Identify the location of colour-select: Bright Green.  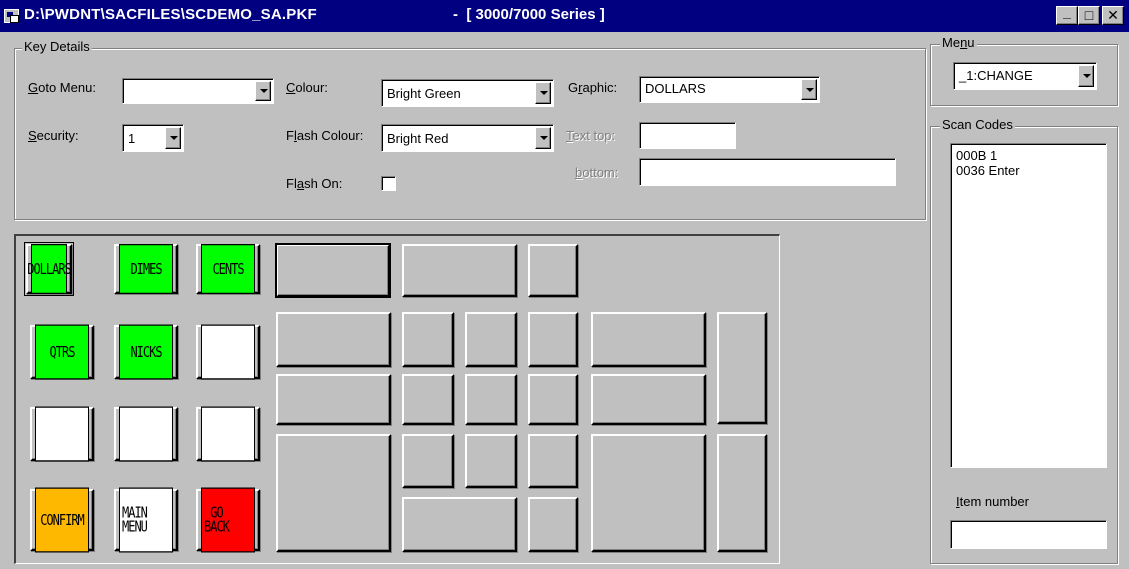
(467, 93).